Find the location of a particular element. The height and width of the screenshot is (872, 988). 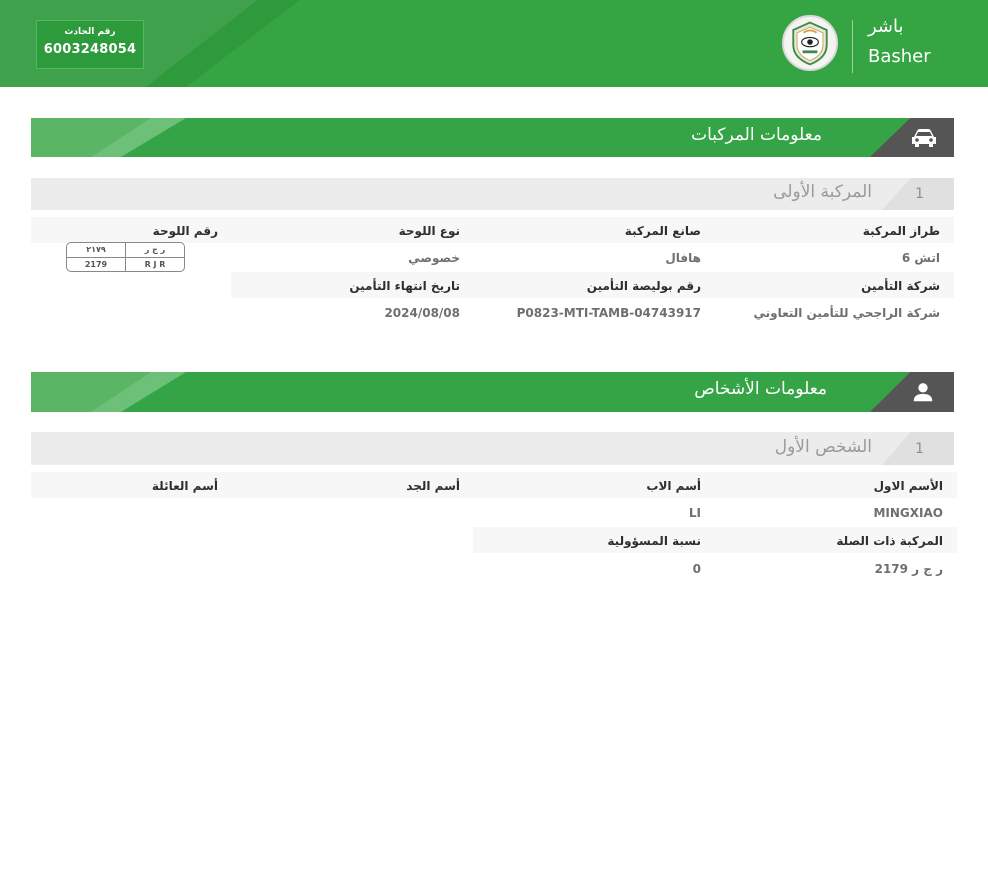

vehicle-model-label: طراز المركبة is located at coordinates (901, 231).